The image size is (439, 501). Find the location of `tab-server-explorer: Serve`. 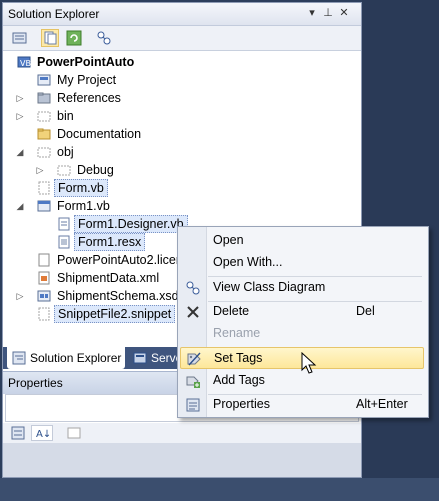

tab-server-explorer: Serve is located at coordinates (155, 358).